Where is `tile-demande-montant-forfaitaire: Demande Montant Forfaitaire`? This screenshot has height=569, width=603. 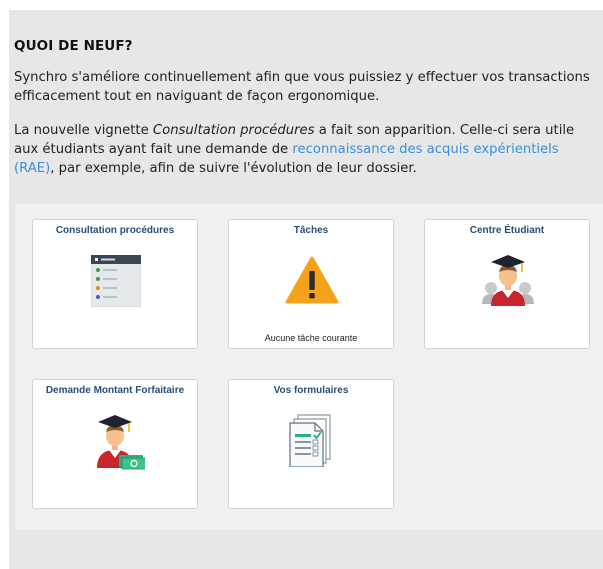 tile-demande-montant-forfaitaire: Demande Montant Forfaitaire is located at coordinates (115, 444).